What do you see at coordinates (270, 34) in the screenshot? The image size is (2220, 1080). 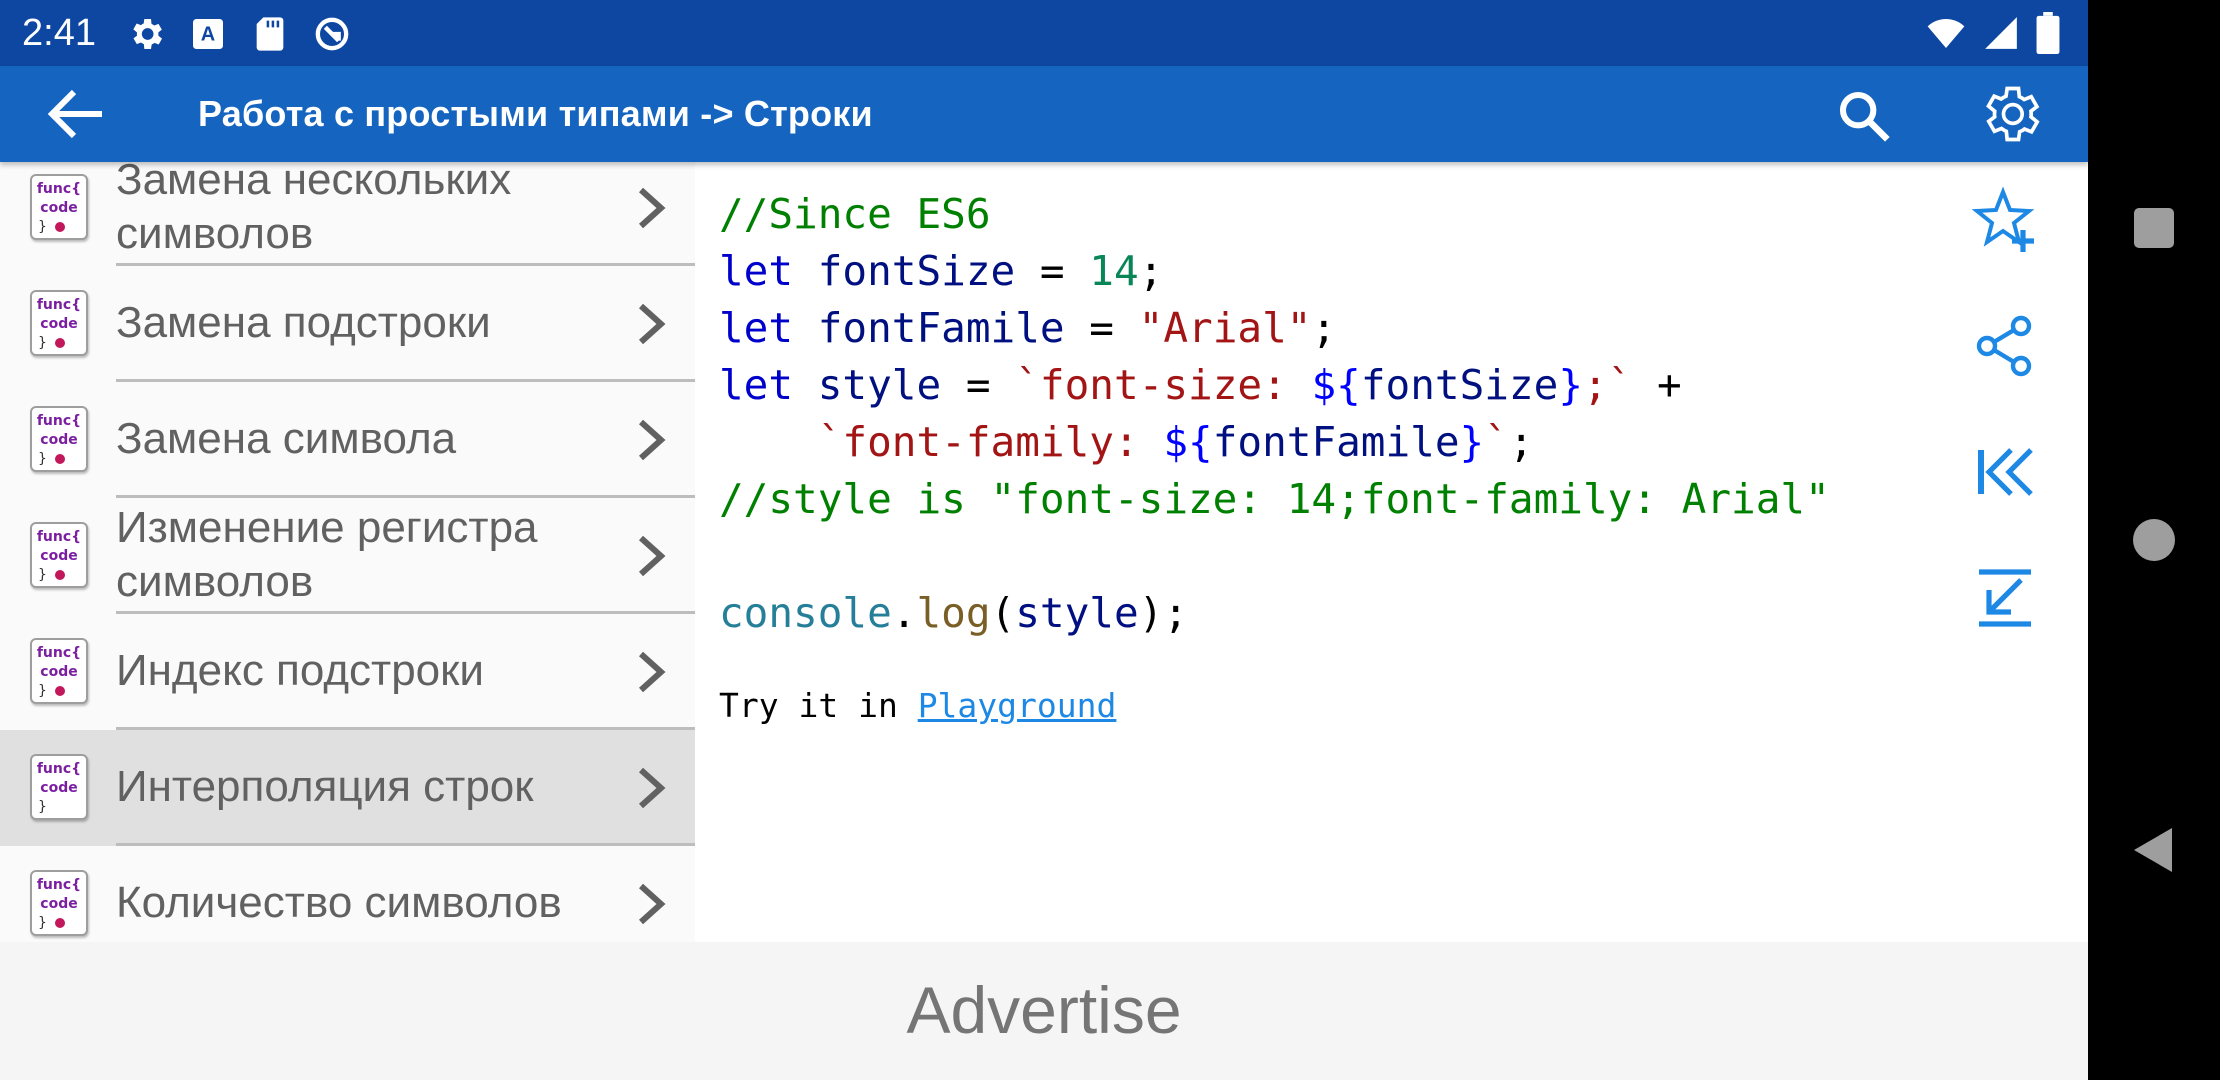 I see `sd-card-icon` at bounding box center [270, 34].